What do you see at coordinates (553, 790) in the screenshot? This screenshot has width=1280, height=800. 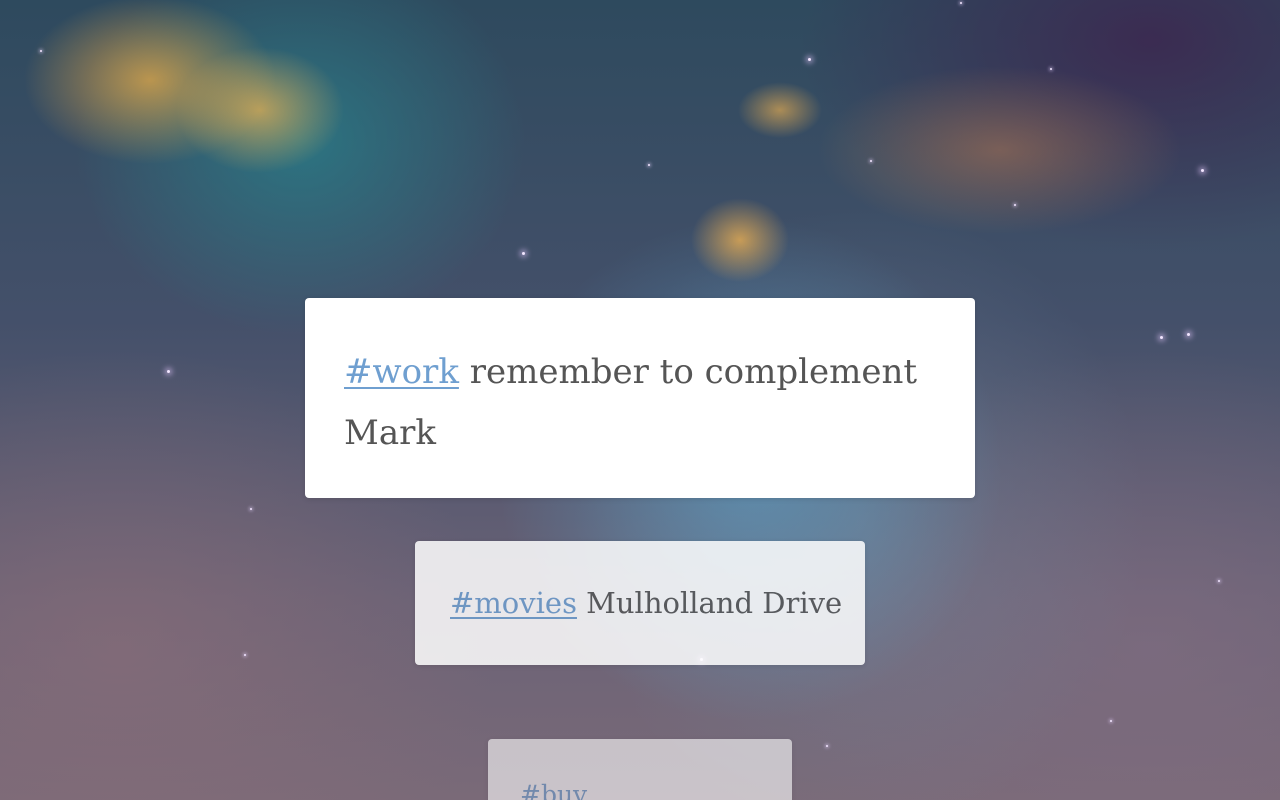 I see `note-tag-link: #buy` at bounding box center [553, 790].